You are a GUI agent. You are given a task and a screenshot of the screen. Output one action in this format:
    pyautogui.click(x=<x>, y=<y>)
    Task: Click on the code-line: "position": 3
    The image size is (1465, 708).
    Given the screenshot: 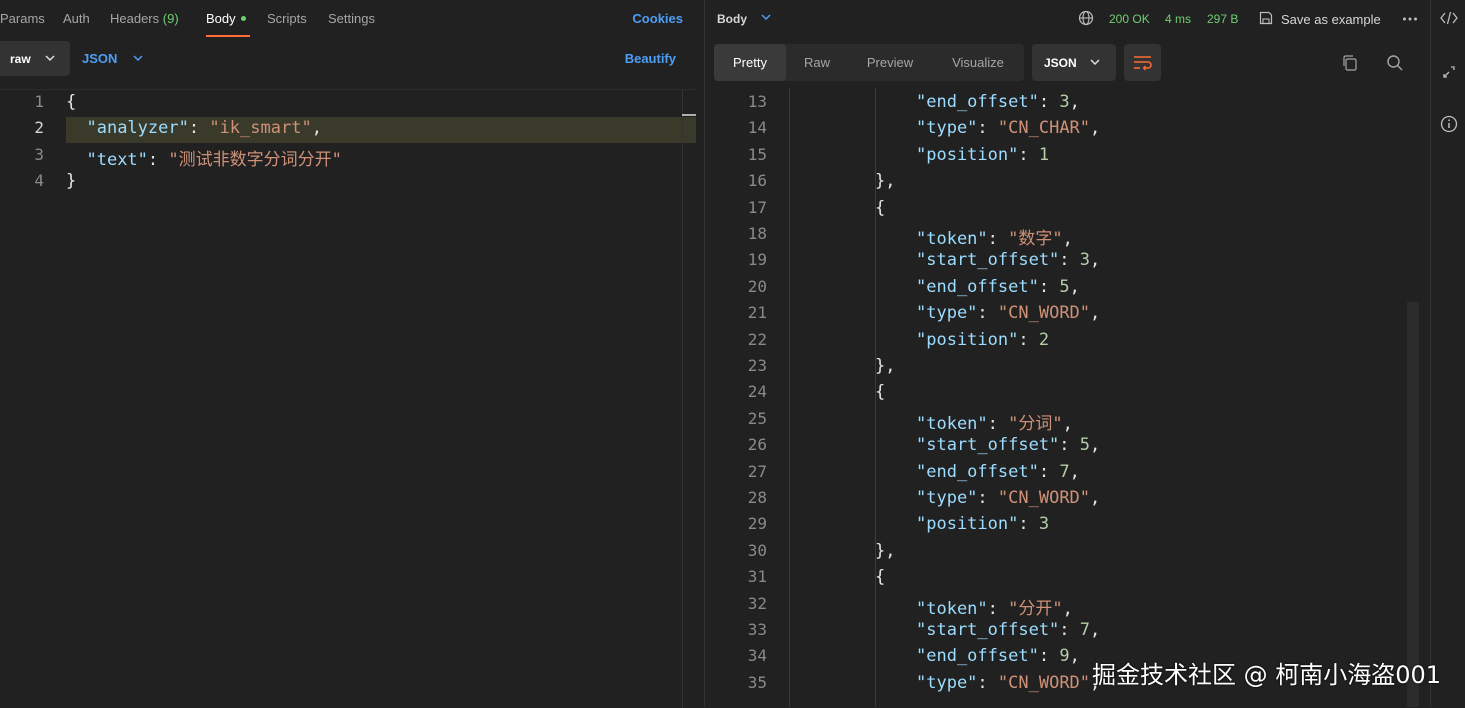 What is the action you would take?
    pyautogui.click(x=982, y=524)
    